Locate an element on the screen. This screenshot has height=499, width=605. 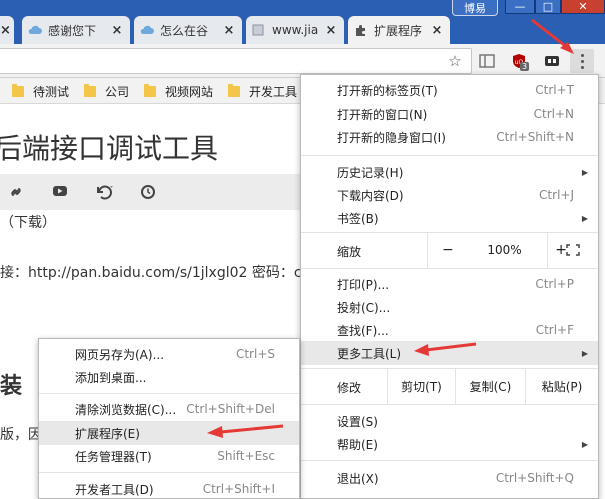
bookmark-folder: 待测试 is located at coordinates (40, 91).